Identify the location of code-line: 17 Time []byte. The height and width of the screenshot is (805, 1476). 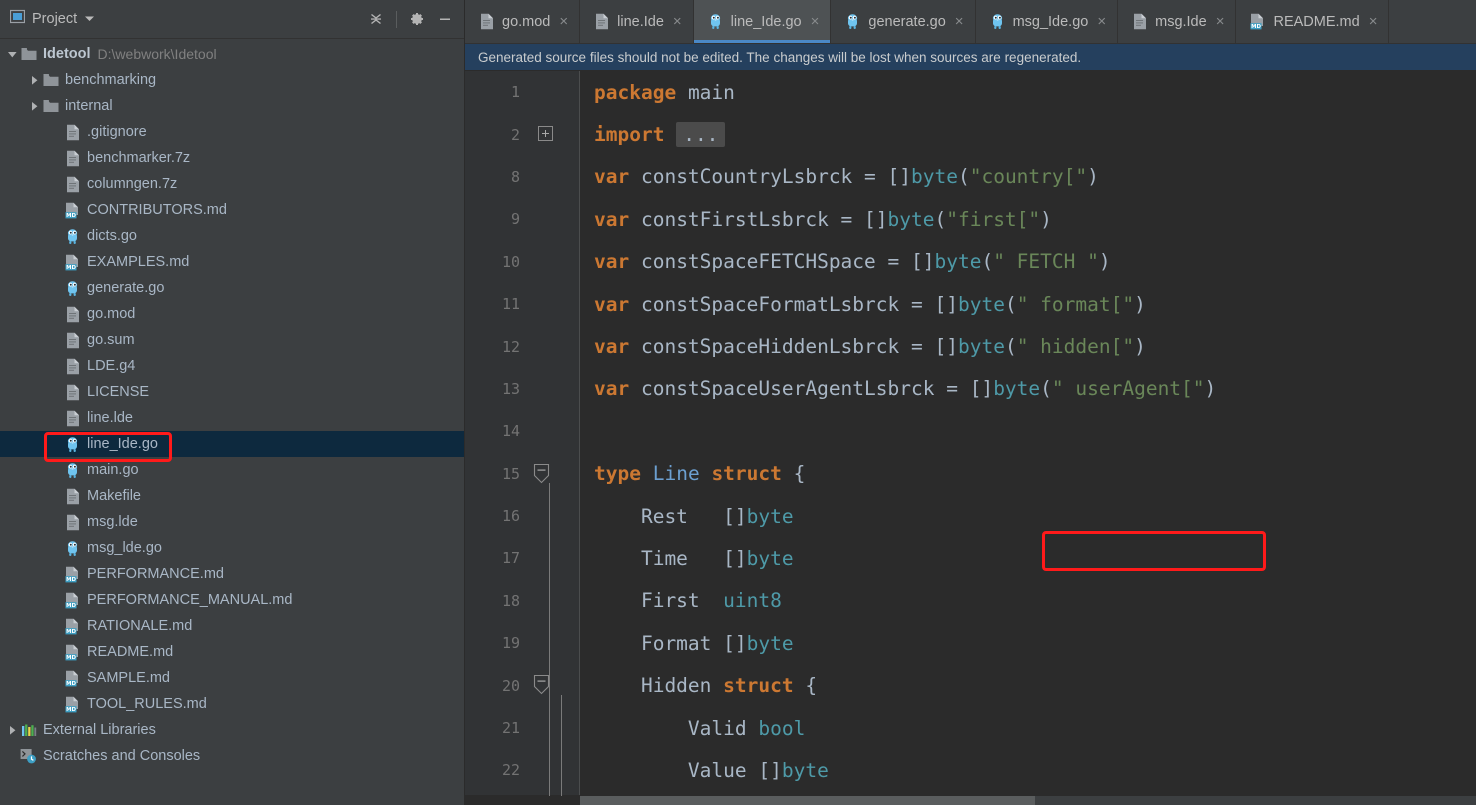
(970, 558).